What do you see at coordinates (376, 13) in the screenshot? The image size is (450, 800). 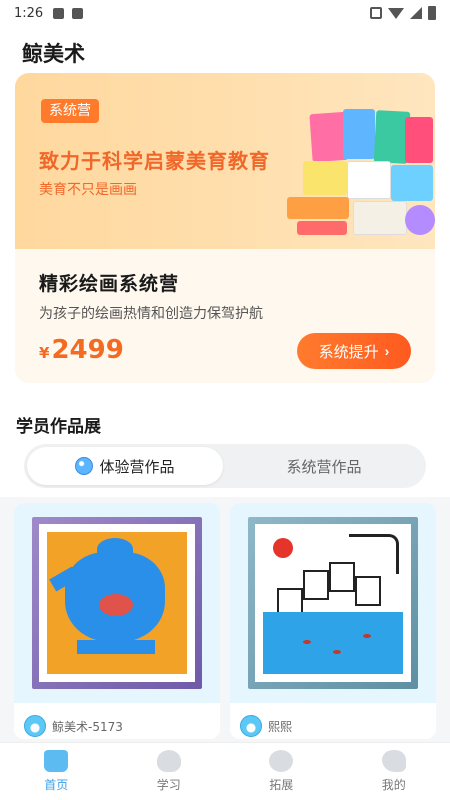 I see `vibrate-icon` at bounding box center [376, 13].